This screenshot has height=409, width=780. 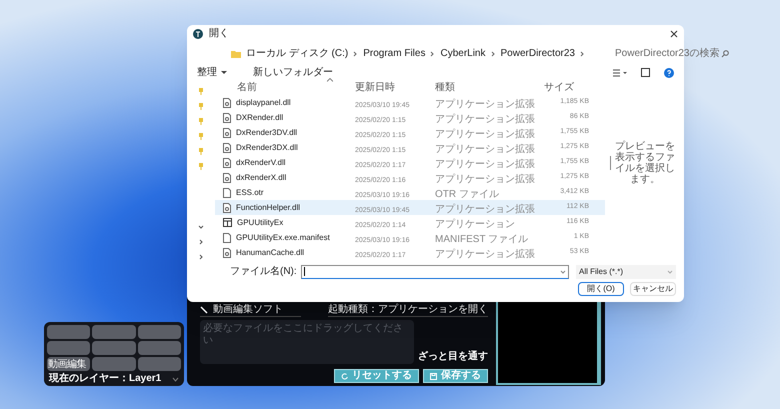 What do you see at coordinates (261, 178) in the screenshot?
I see `file-name: dxRenderX.dll` at bounding box center [261, 178].